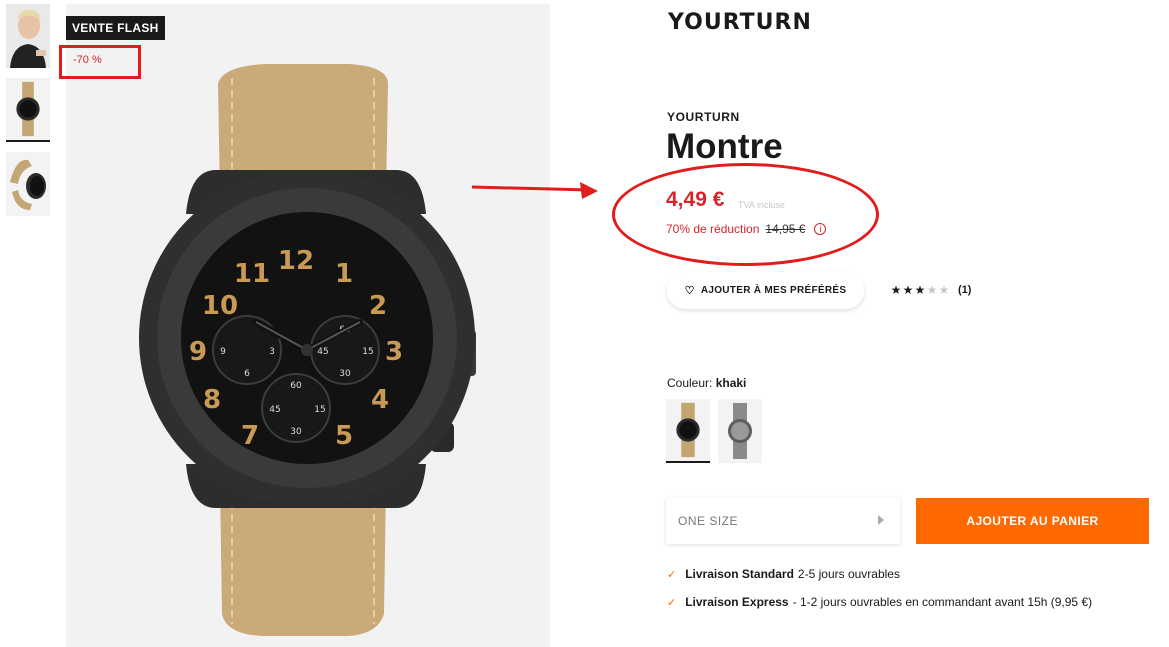 This screenshot has height=647, width=1169. I want to click on size-select-value: ONE SIZE, so click(708, 521).